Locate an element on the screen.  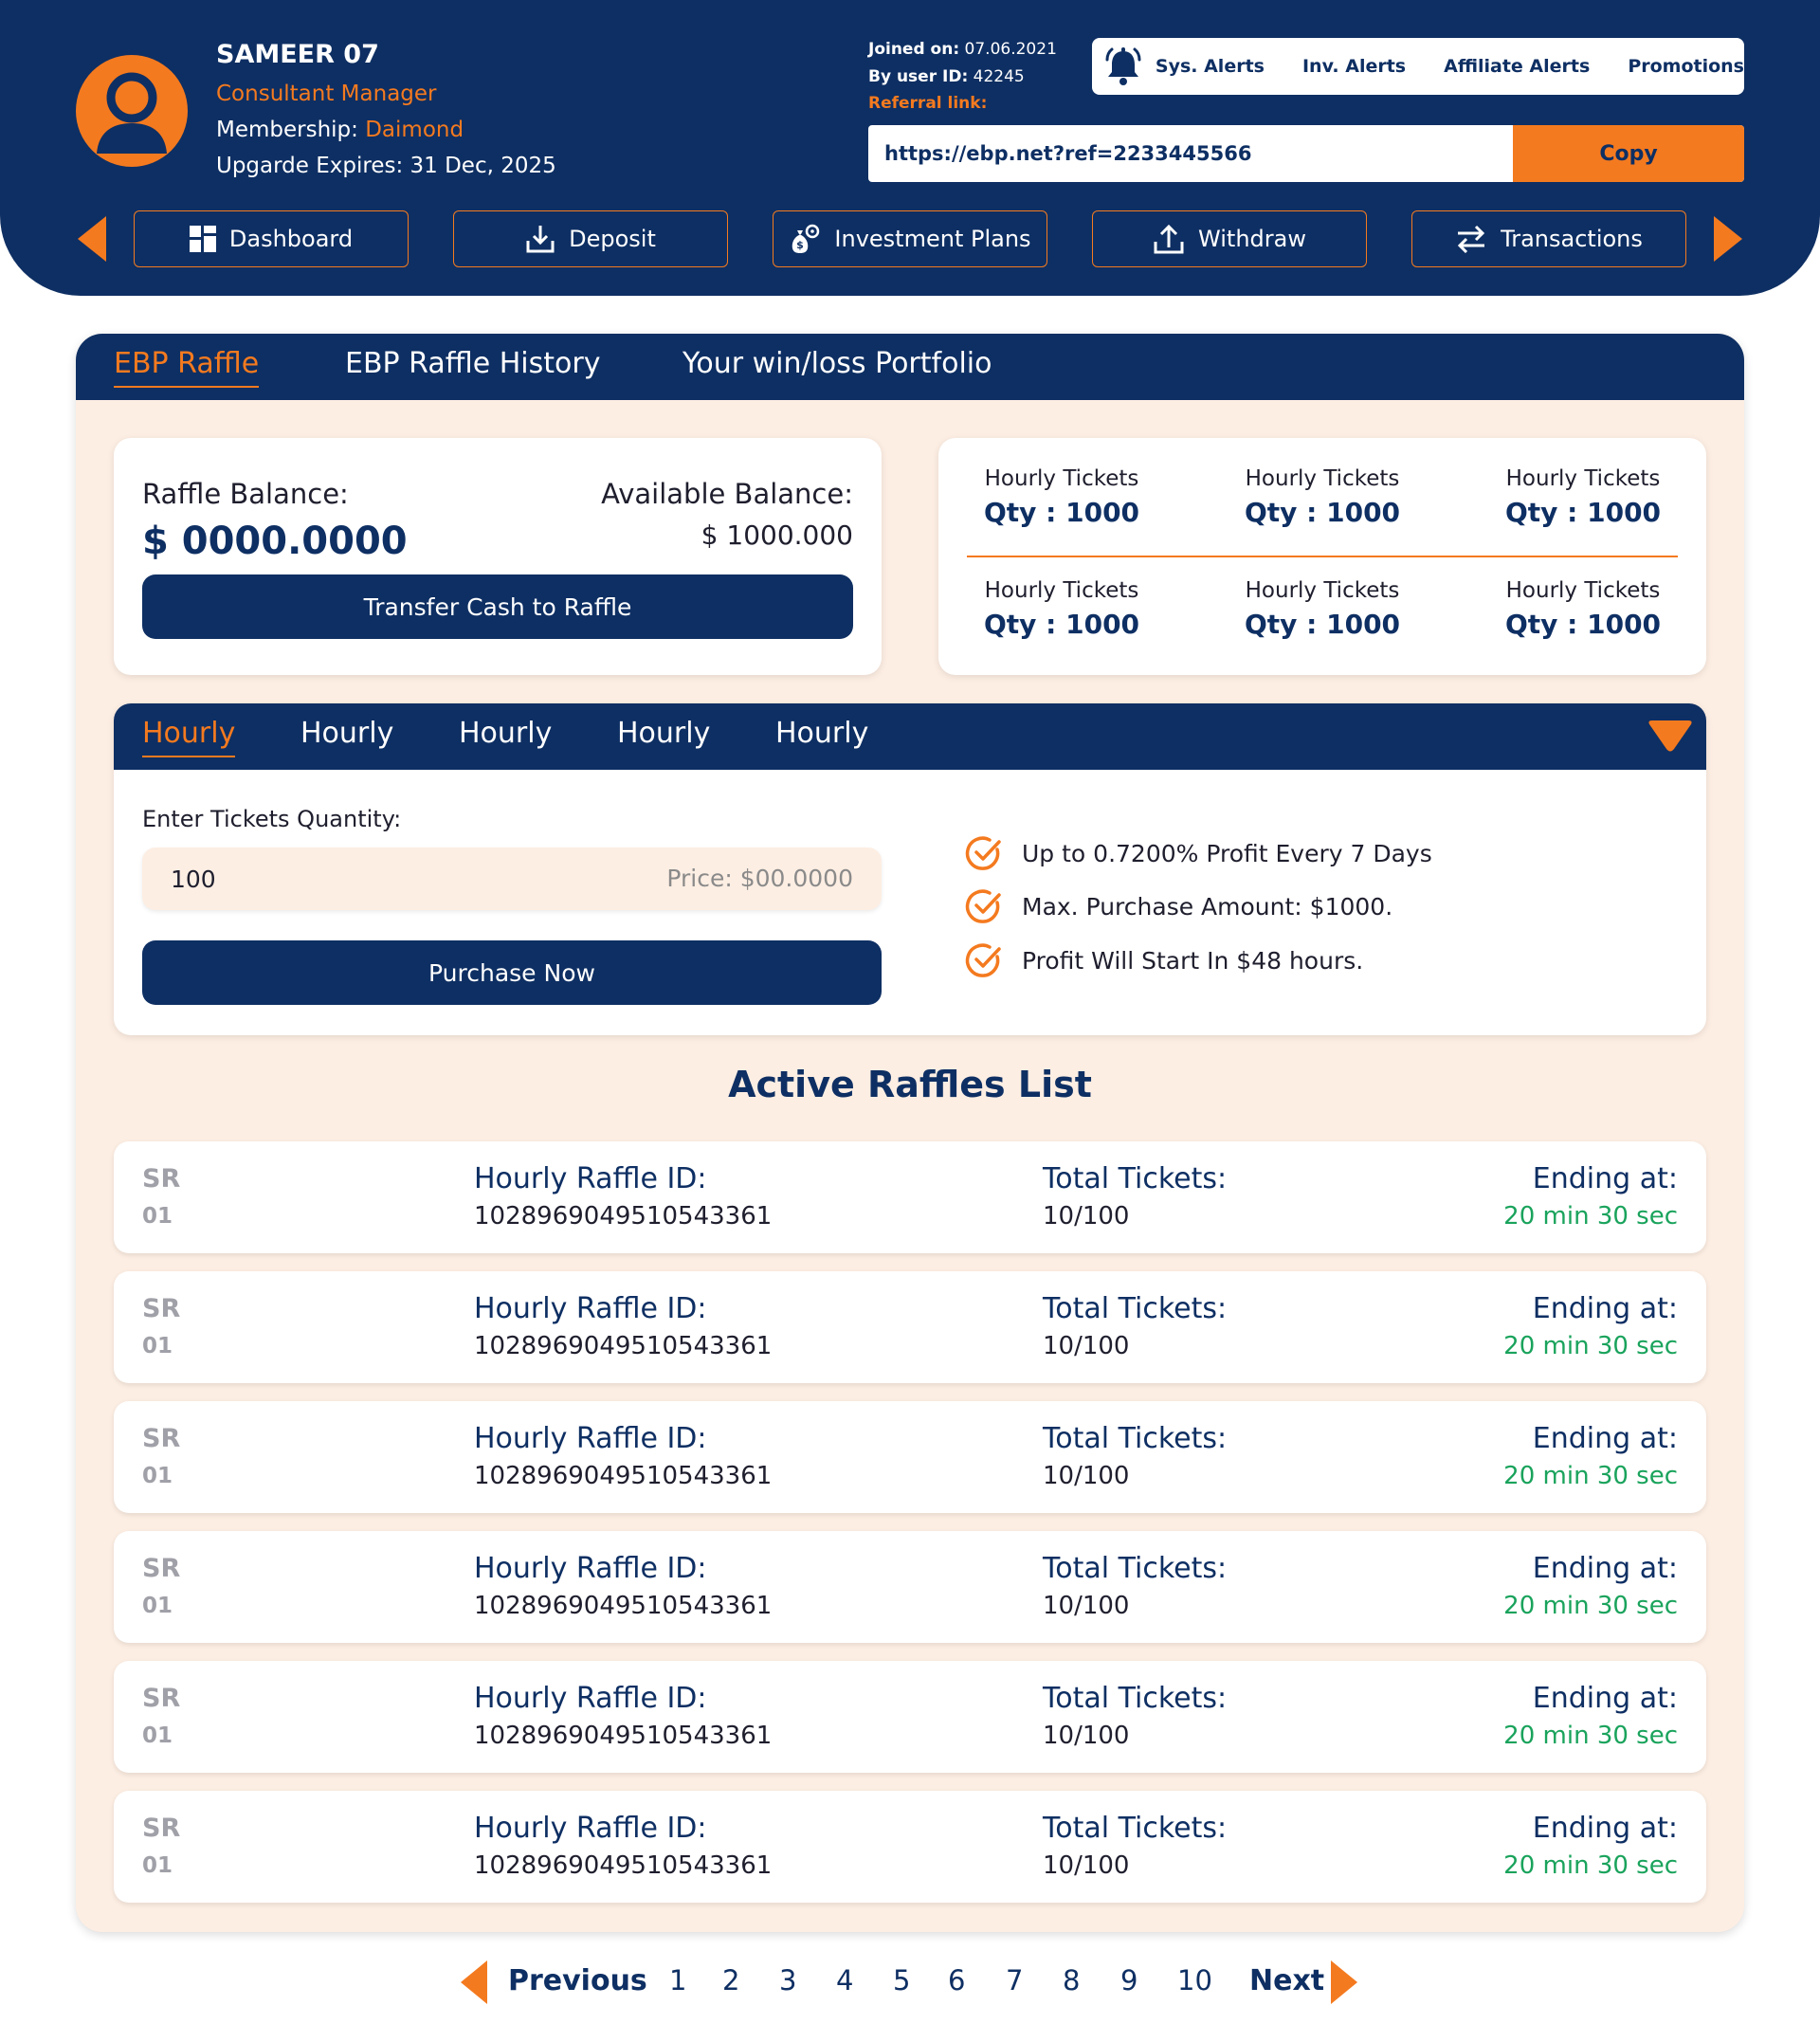
grid-icon is located at coordinates (202, 239).